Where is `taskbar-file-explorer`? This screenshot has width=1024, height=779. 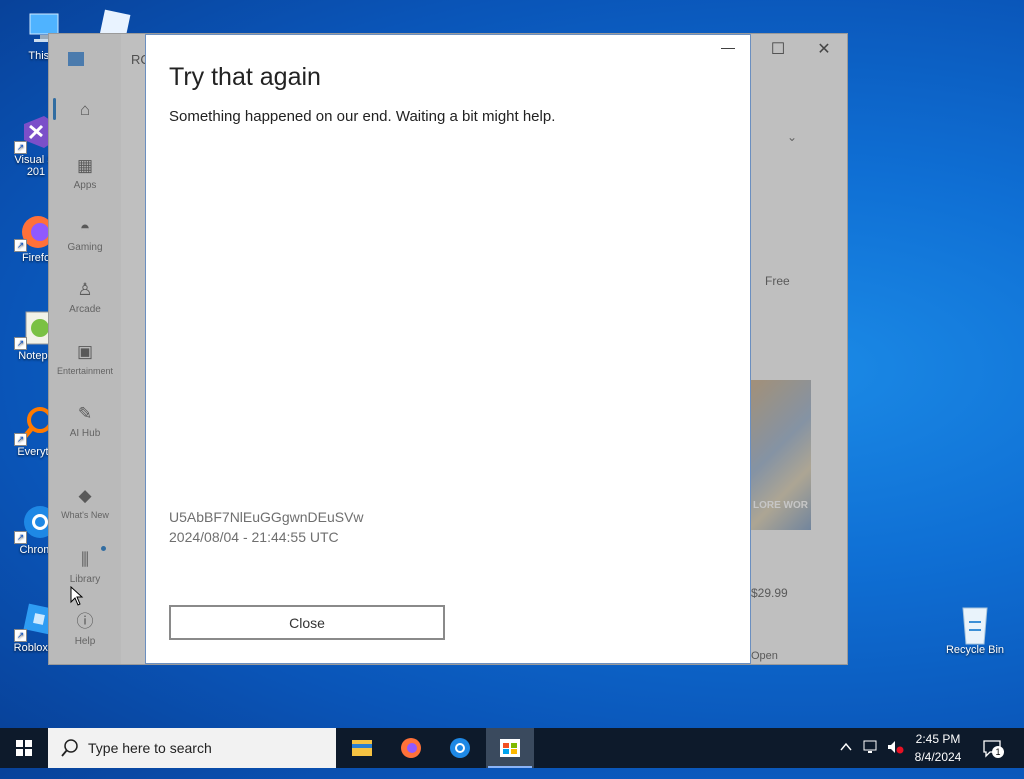 taskbar-file-explorer is located at coordinates (362, 748).